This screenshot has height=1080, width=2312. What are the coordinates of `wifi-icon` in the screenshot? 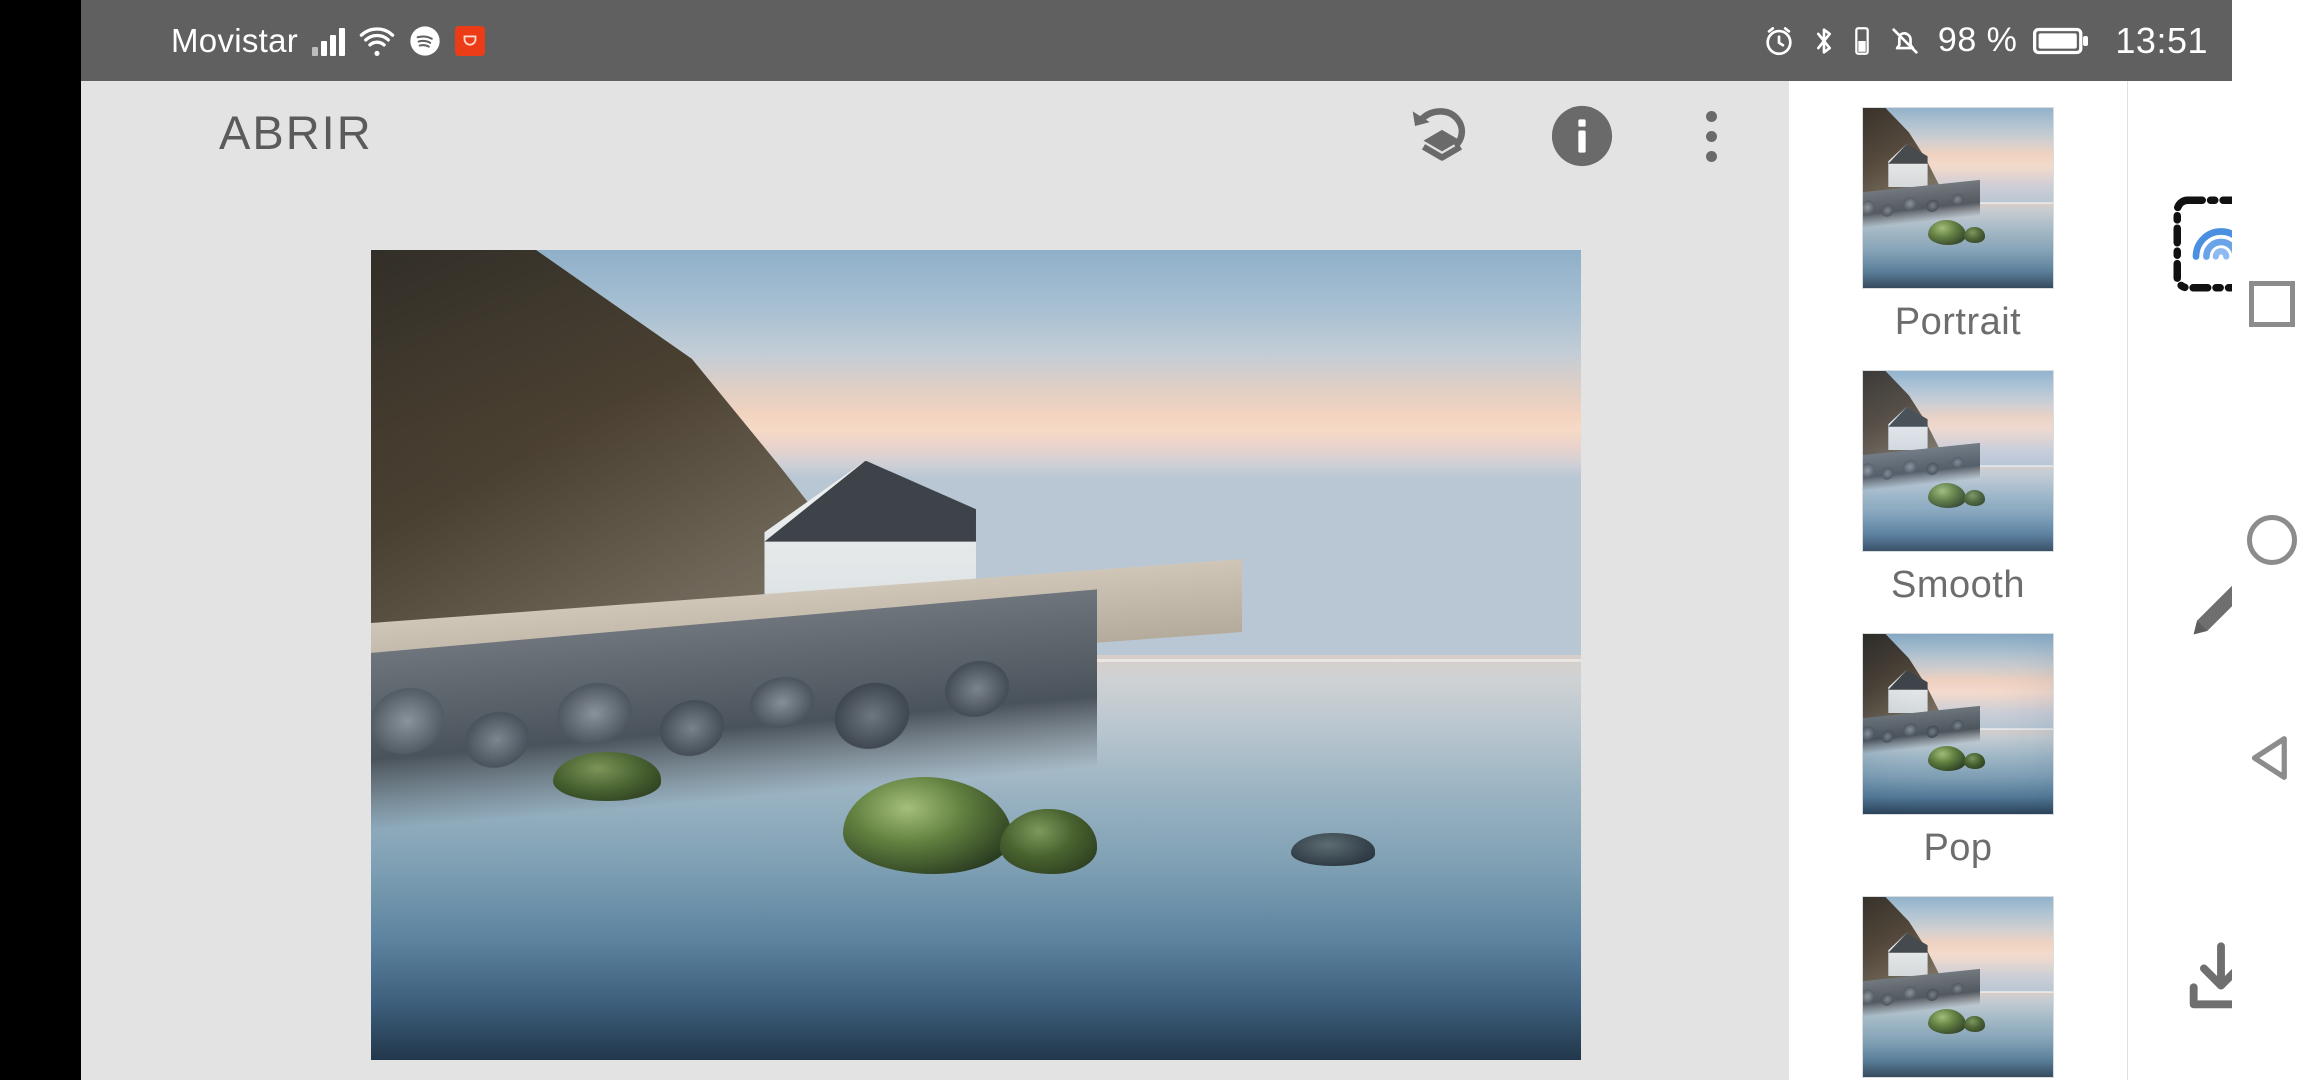 It's located at (377, 41).